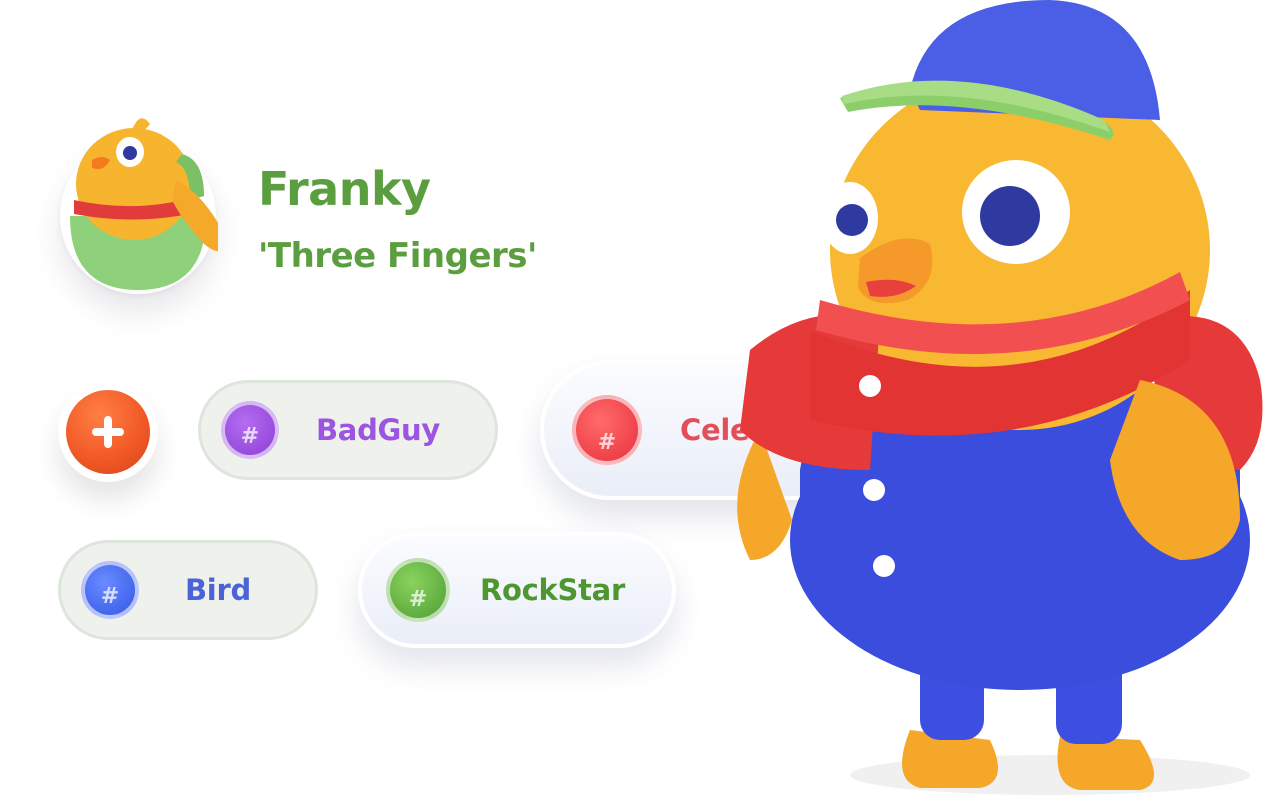 The image size is (1280, 800). What do you see at coordinates (397, 256) in the screenshot?
I see `profile-nickname: 'Three Fingers'` at bounding box center [397, 256].